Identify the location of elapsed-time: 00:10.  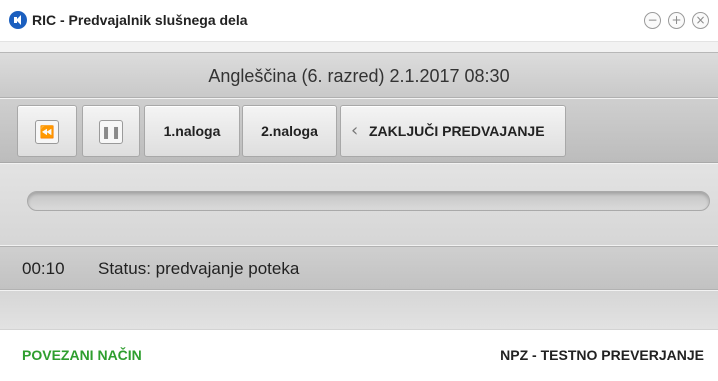
(43, 268).